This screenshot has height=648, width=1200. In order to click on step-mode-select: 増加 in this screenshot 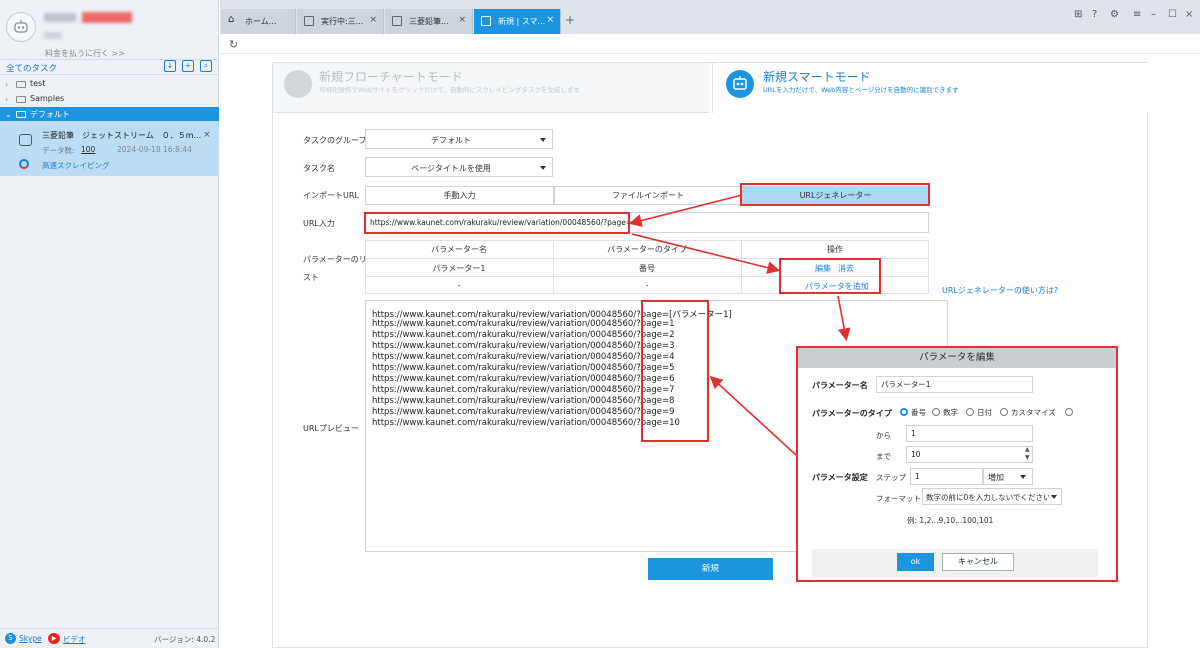, I will do `click(1008, 476)`.